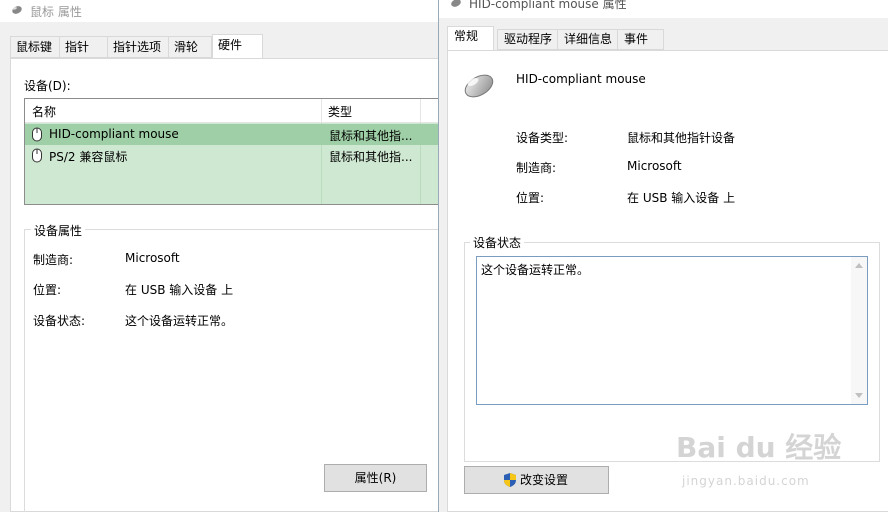  Describe the element at coordinates (35, 47) in the screenshot. I see `tab-buttons: 鼠标键` at that location.